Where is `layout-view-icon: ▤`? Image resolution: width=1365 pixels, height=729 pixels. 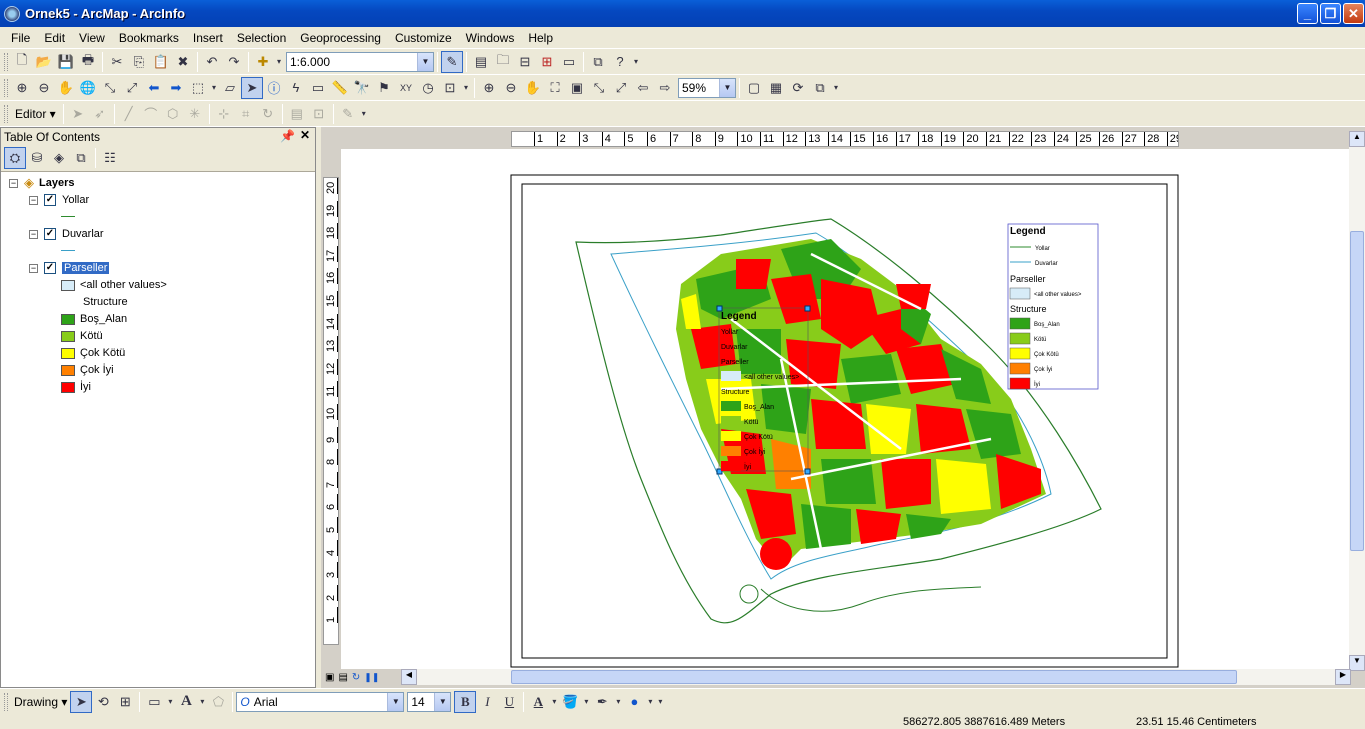
layout-view-icon: ▤ is located at coordinates (342, 677).